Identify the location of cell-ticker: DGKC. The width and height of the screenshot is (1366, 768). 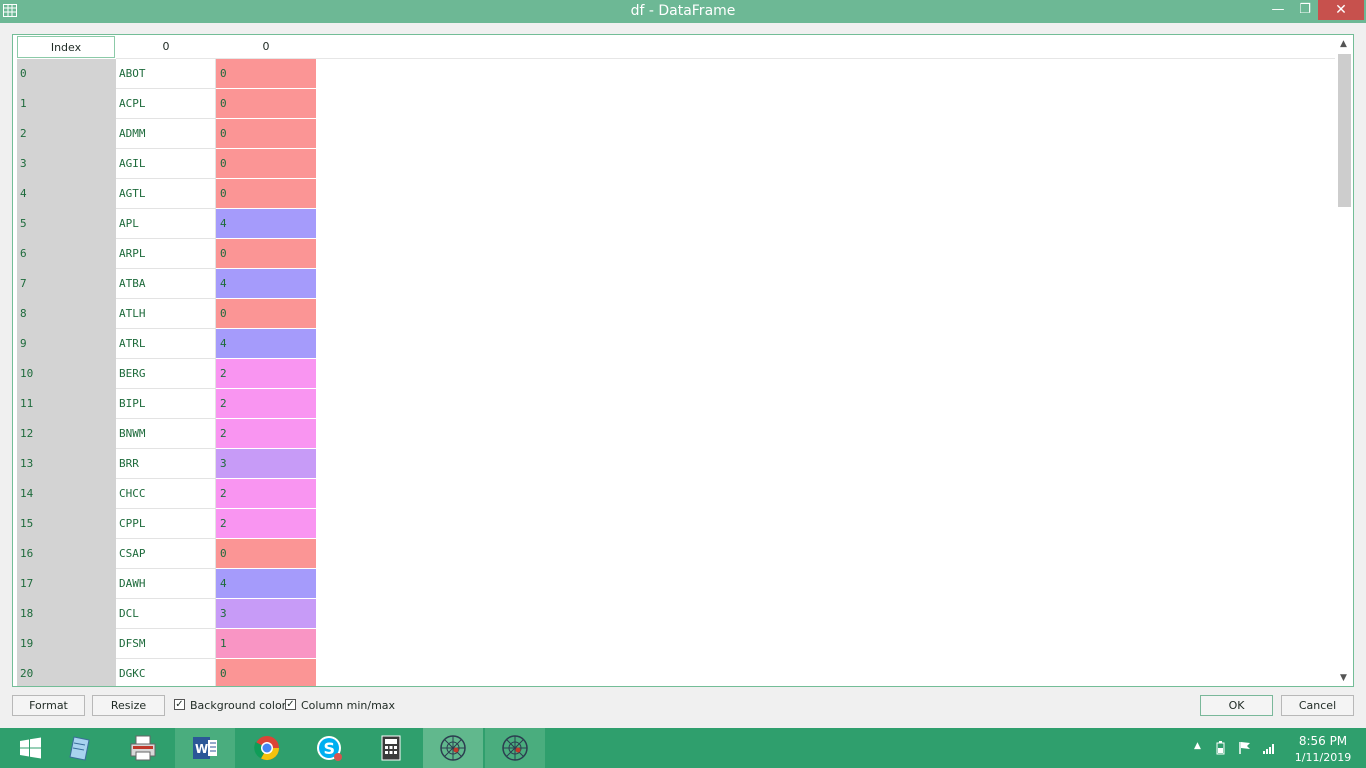
(166, 672).